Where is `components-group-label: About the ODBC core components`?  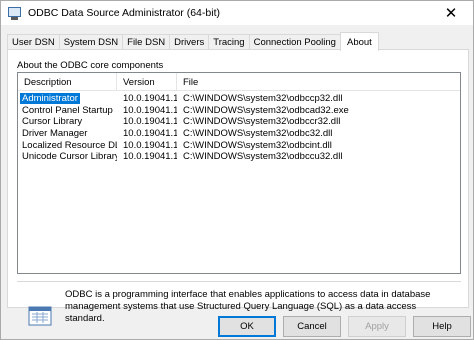
components-group-label: About the ODBC core components is located at coordinates (91, 65).